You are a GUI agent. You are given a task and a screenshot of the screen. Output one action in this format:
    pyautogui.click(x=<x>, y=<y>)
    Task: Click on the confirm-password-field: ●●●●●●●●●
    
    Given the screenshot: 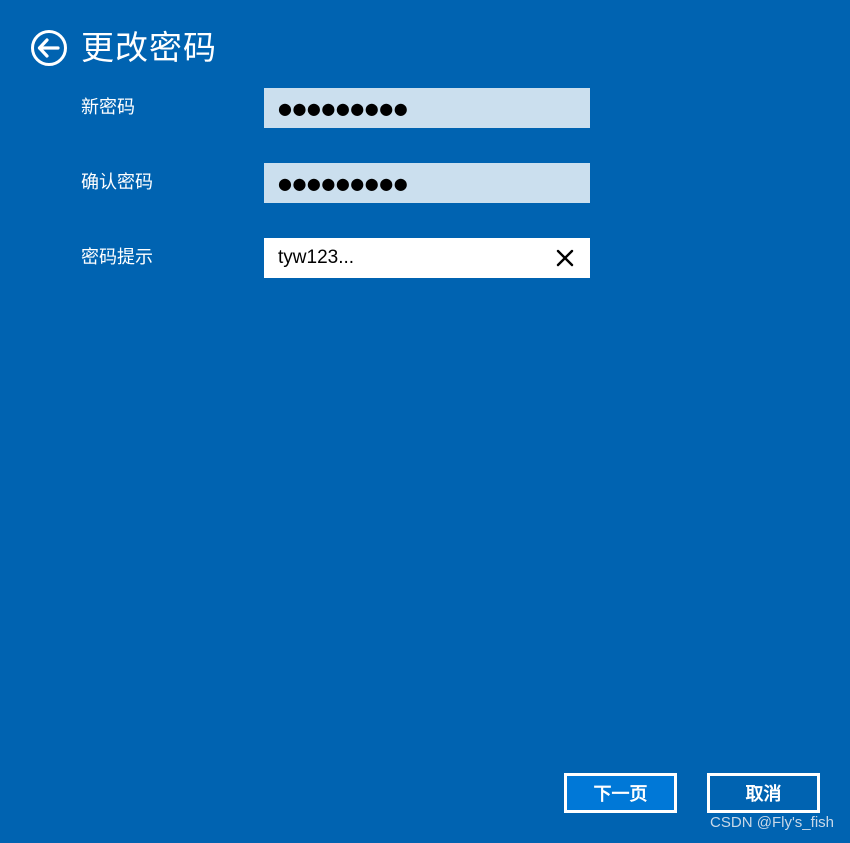 What is the action you would take?
    pyautogui.click(x=427, y=183)
    